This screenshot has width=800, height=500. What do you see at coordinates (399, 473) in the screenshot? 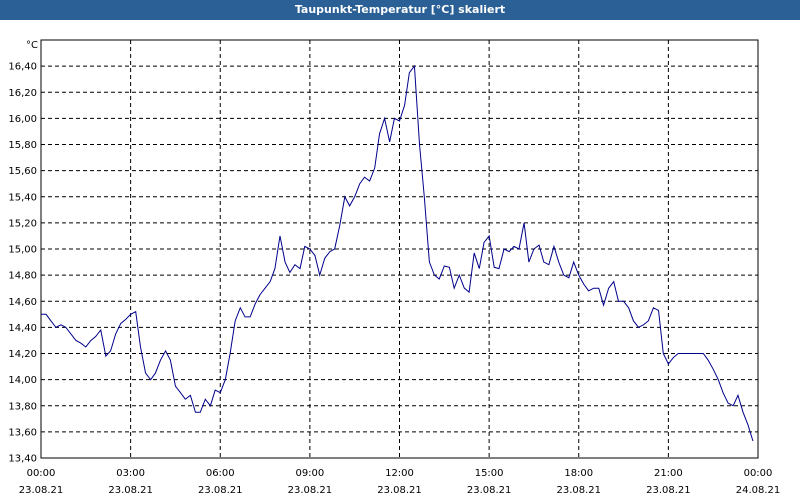
I see `x-tick-time-label: 12:00` at bounding box center [399, 473].